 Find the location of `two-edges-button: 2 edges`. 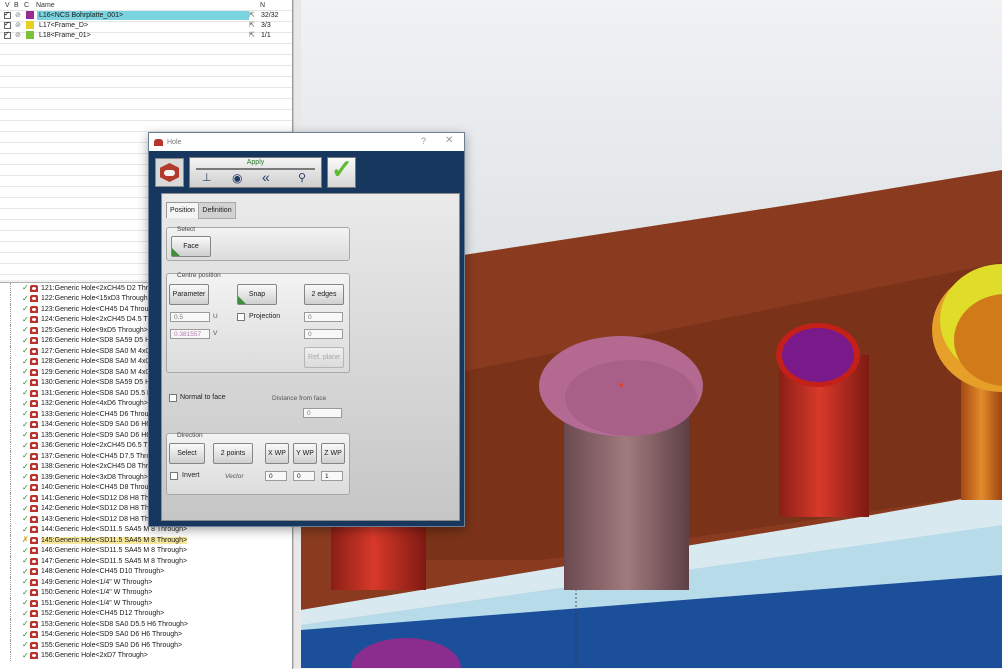

two-edges-button: 2 edges is located at coordinates (324, 294).